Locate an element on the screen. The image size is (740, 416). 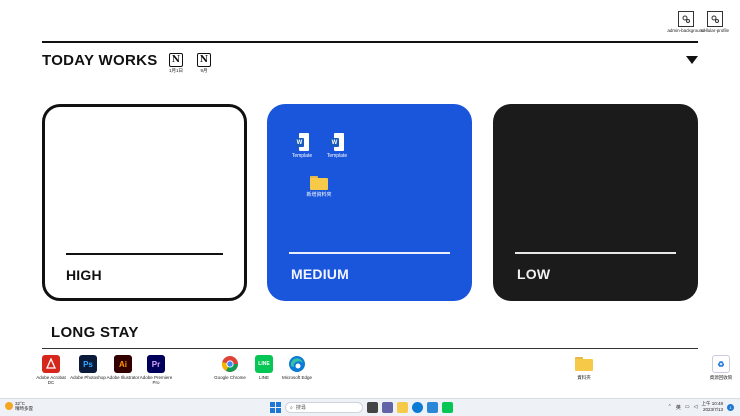
app-label: Microsoft Edge is located at coordinates (296, 377).